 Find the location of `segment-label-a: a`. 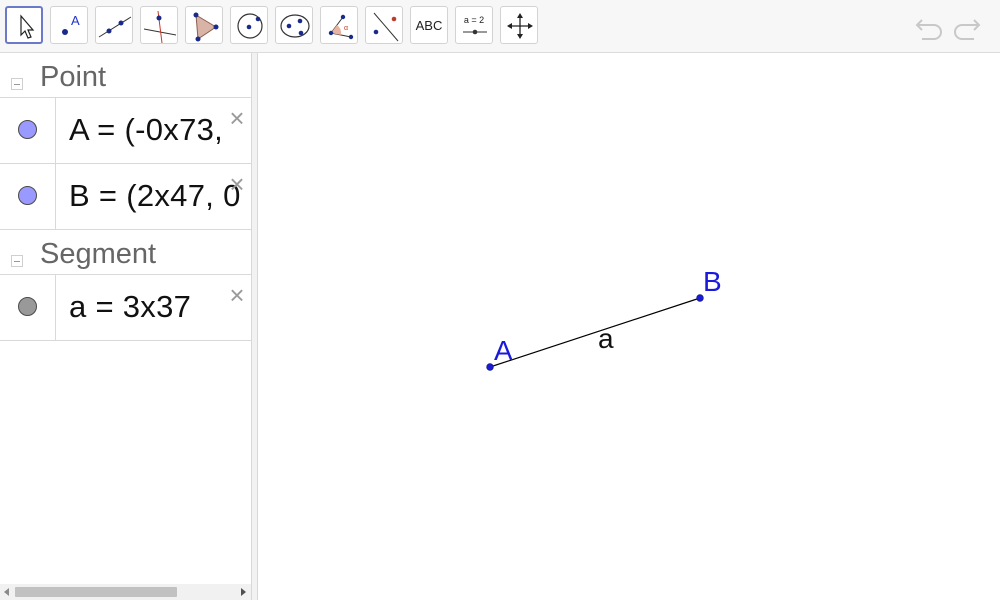

segment-label-a: a is located at coordinates (606, 338).